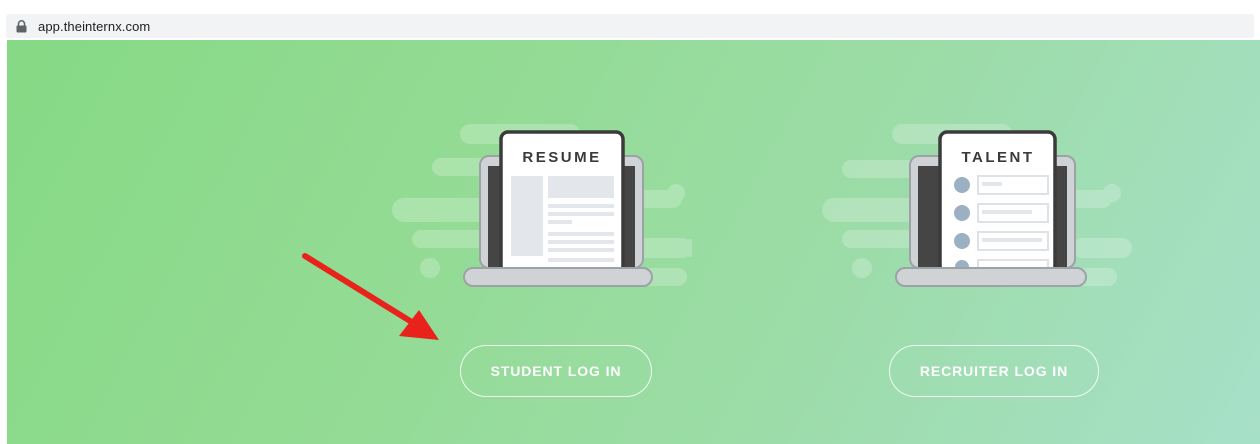 Image resolution: width=1260 pixels, height=444 pixels. What do you see at coordinates (561, 157) in the screenshot?
I see `resume-card-title: RESUME` at bounding box center [561, 157].